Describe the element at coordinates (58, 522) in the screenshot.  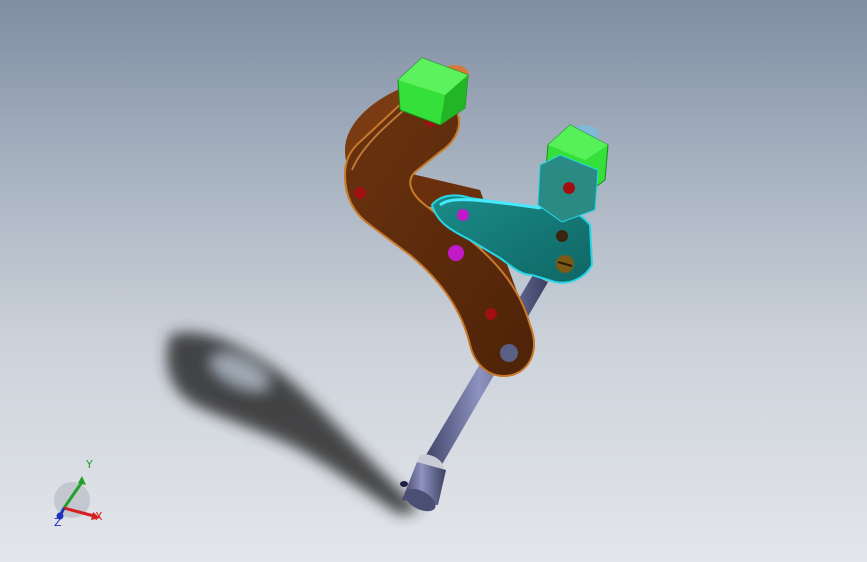
I see `z-axis-label: Z` at that location.